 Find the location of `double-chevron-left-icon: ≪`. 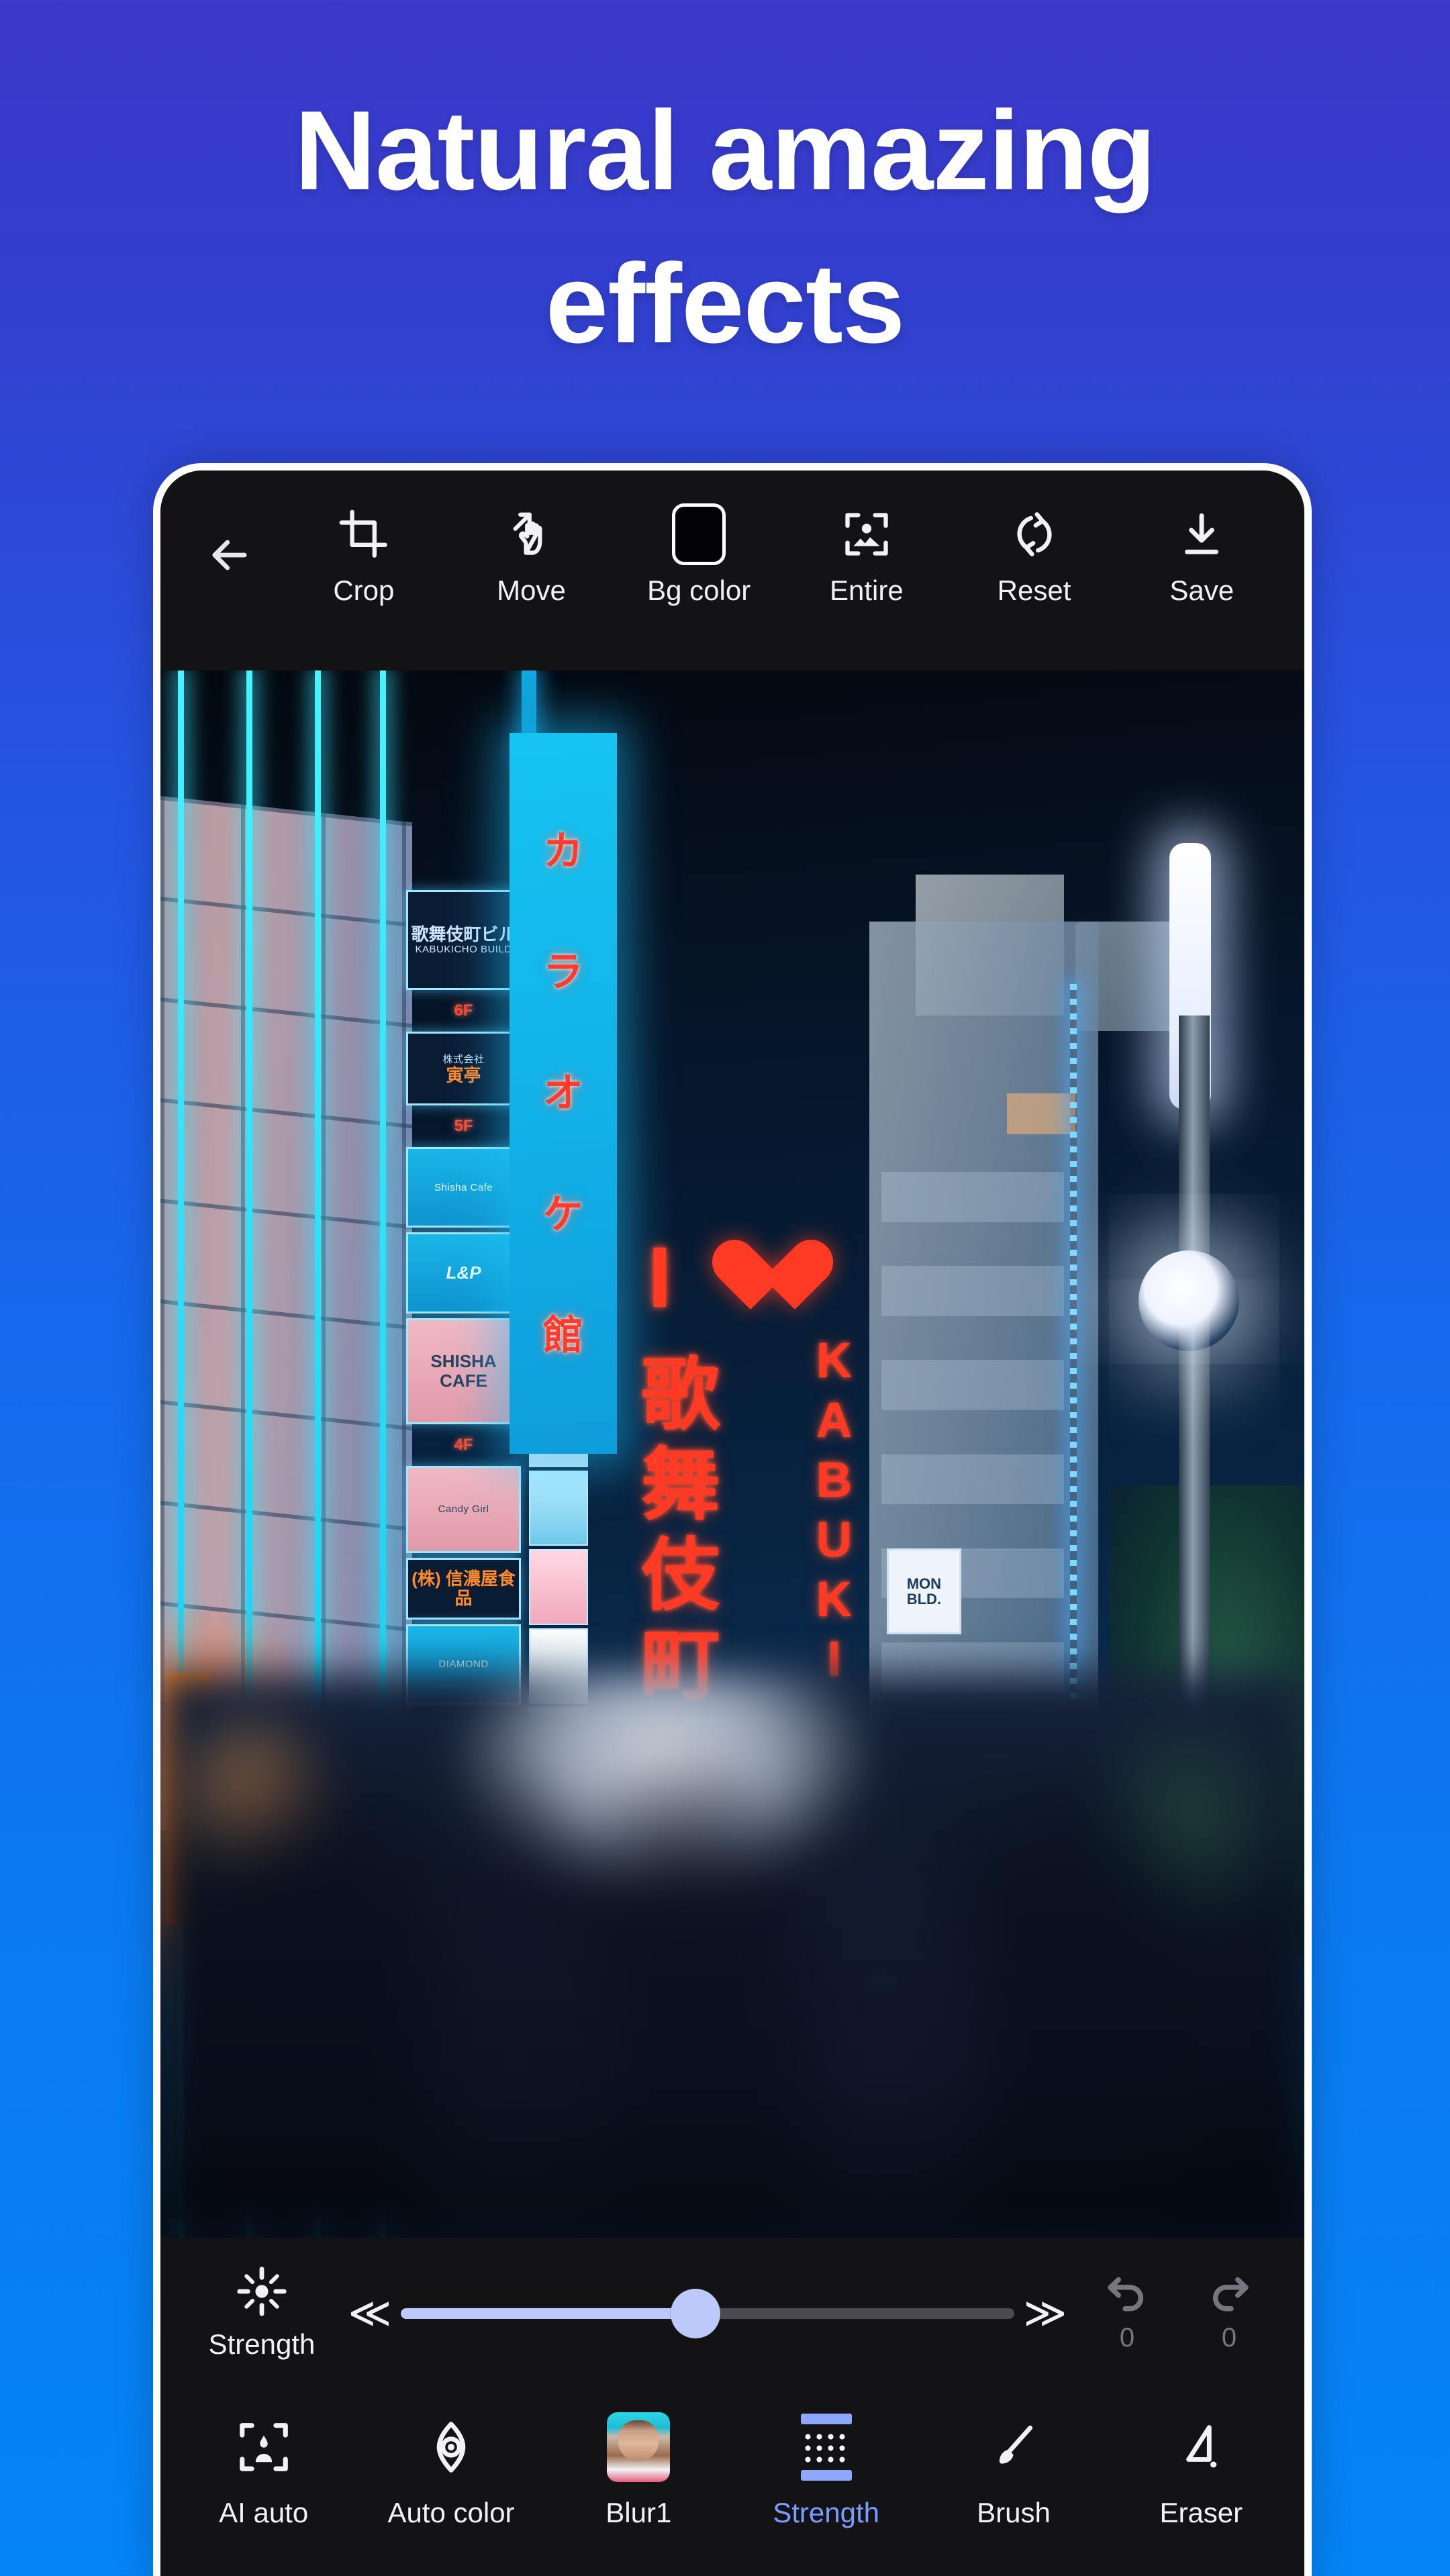

double-chevron-left-icon: ≪ is located at coordinates (370, 2313).